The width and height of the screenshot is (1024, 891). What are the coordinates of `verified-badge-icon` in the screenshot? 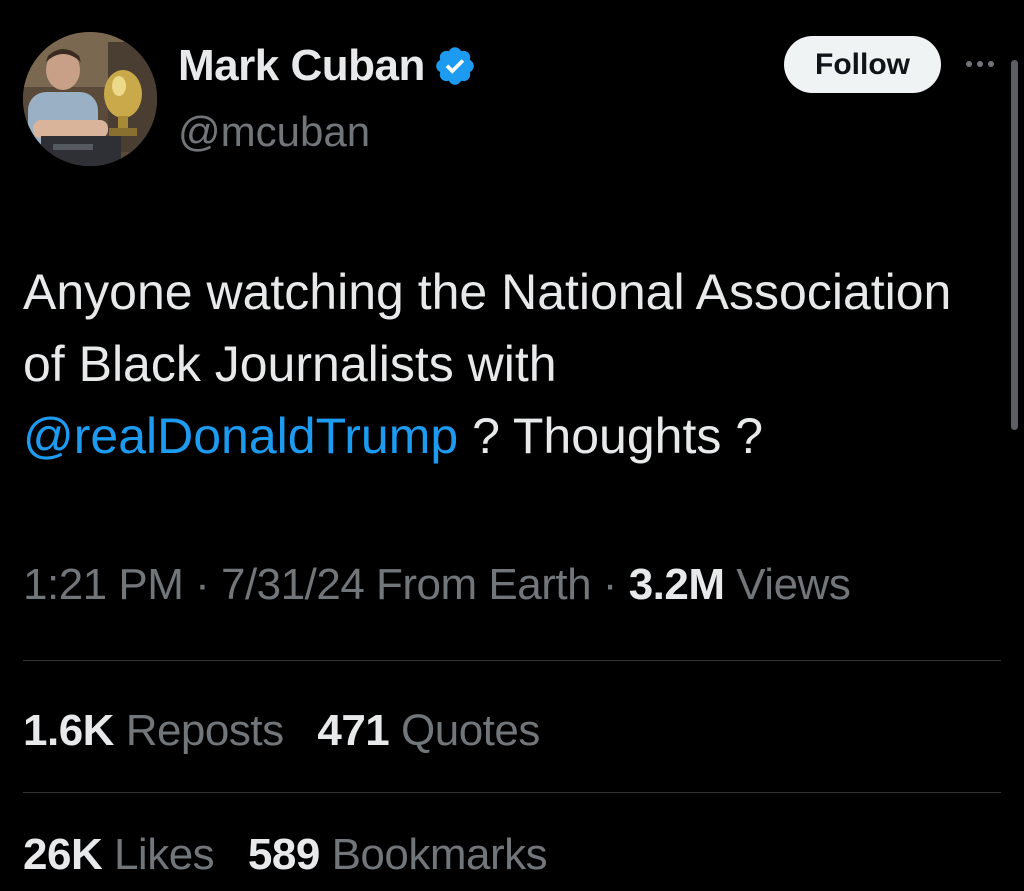 It's located at (455, 66).